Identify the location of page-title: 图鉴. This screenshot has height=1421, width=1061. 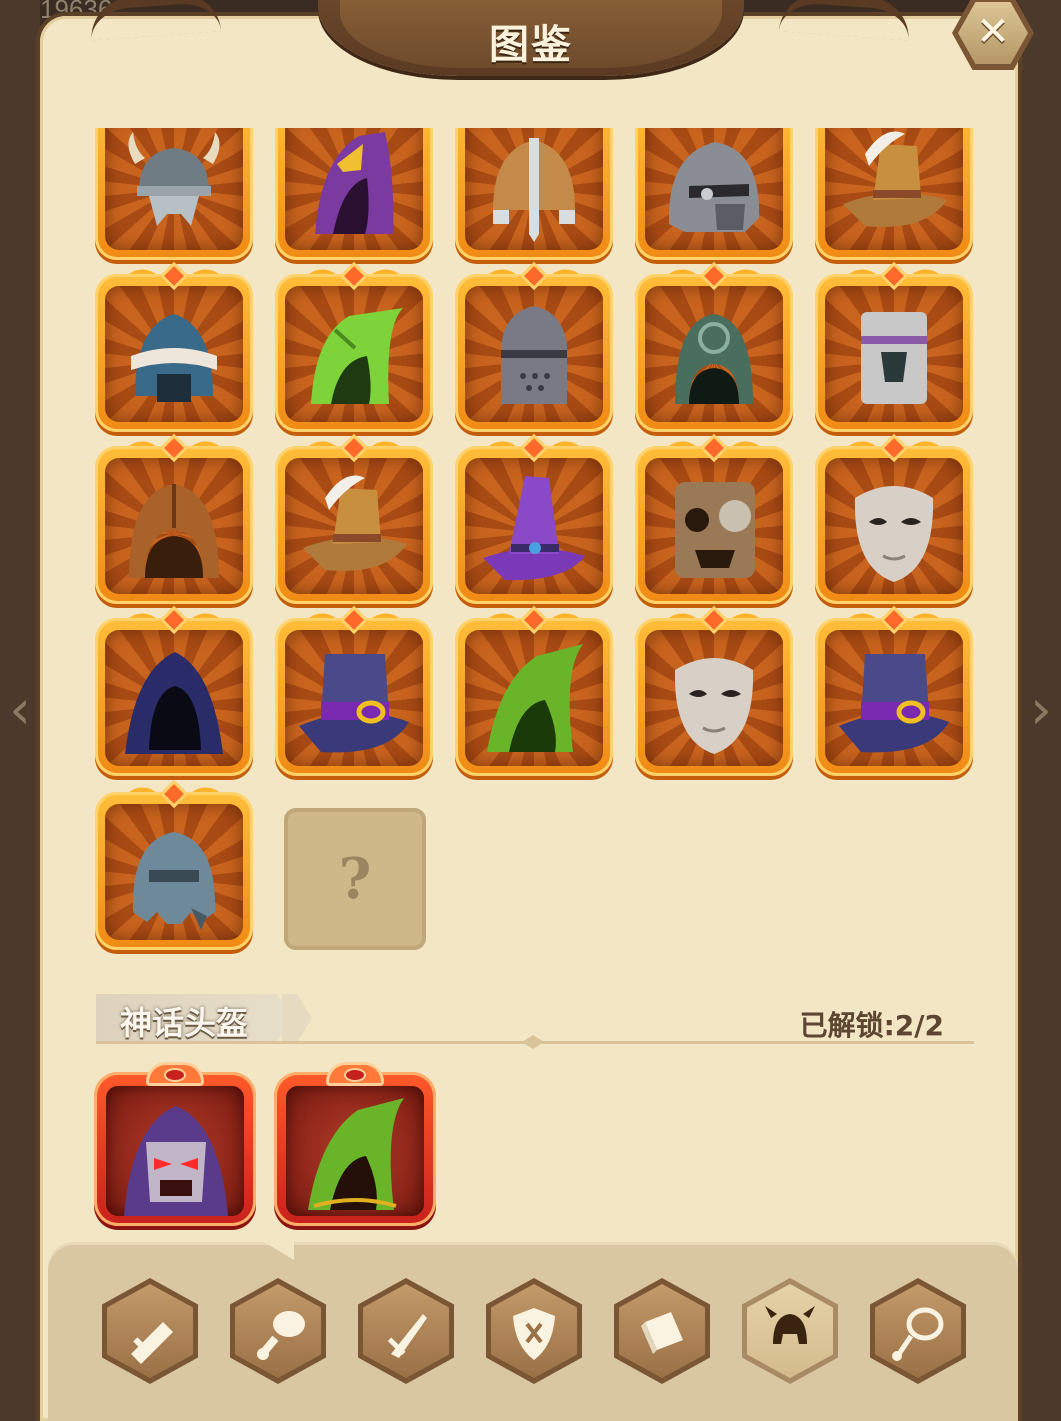
(531, 45).